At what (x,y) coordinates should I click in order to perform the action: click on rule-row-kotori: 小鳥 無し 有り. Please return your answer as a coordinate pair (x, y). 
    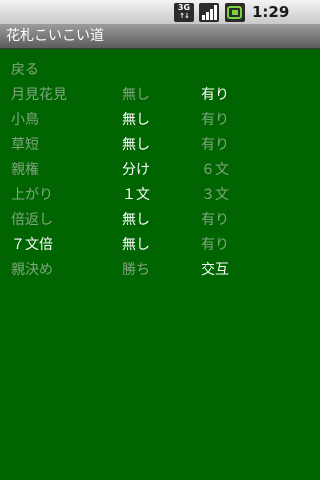
    Looking at the image, I should click on (160, 120).